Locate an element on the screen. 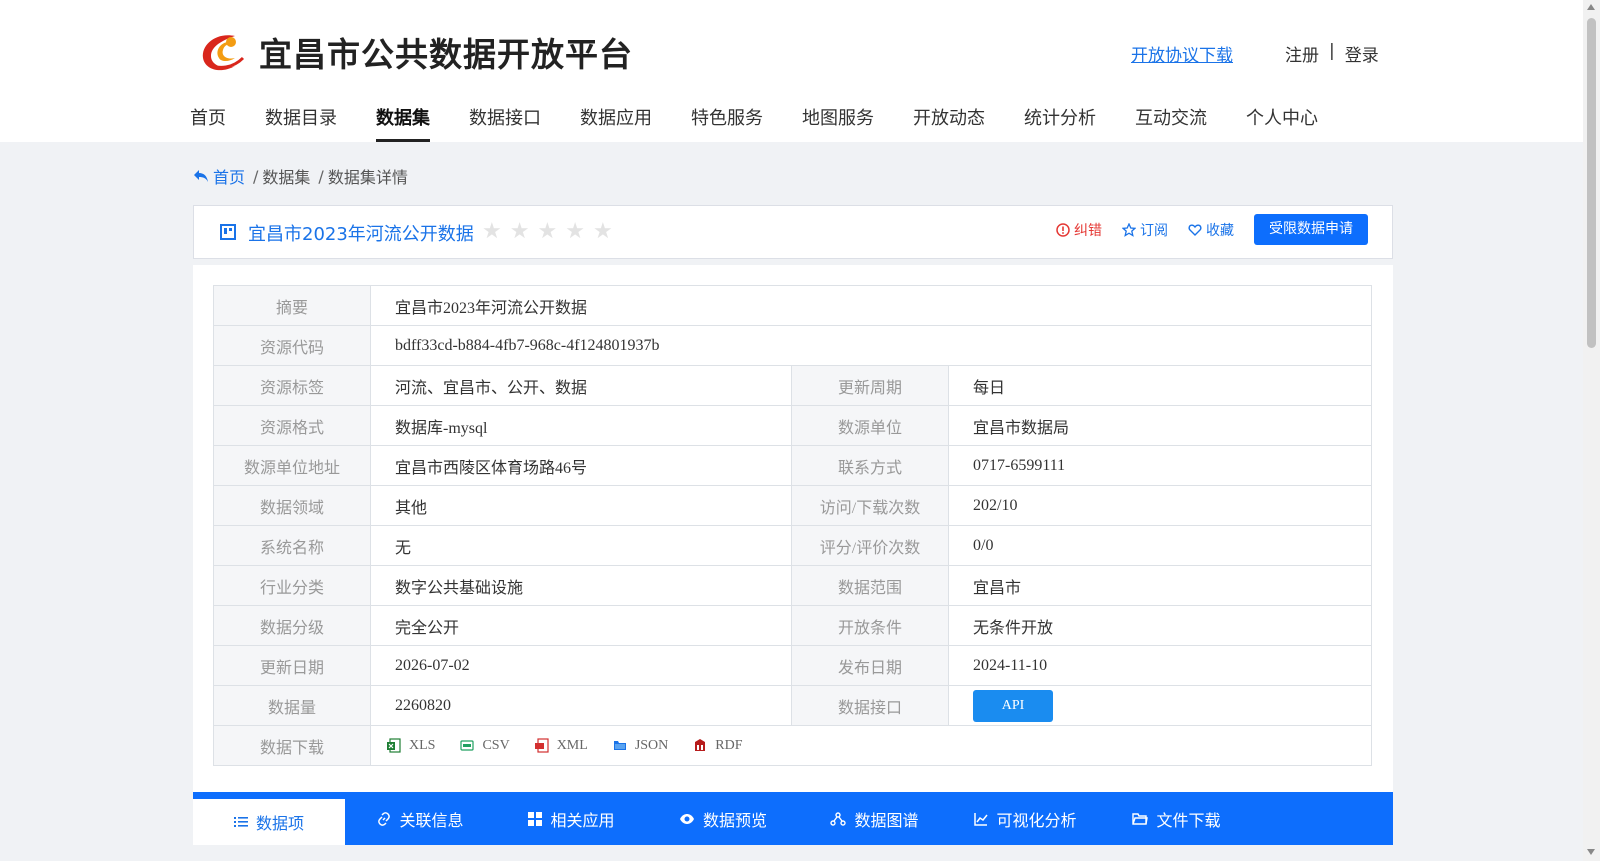 The height and width of the screenshot is (861, 1600). download-json-button: JSON is located at coordinates (640, 746).